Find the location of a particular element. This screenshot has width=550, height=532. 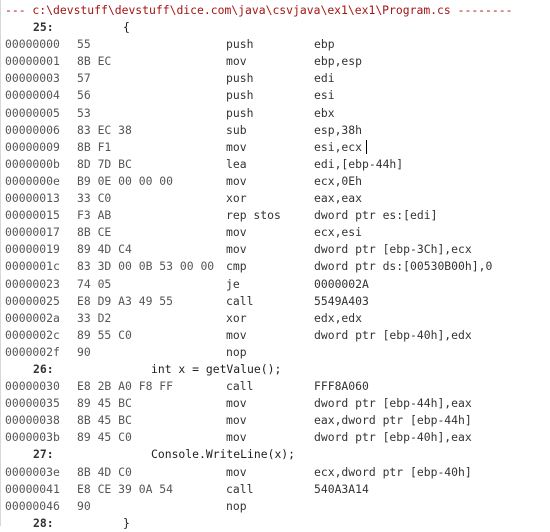

instruction-bytes: 83 3D 00 0B 53 00 00 is located at coordinates (146, 266).